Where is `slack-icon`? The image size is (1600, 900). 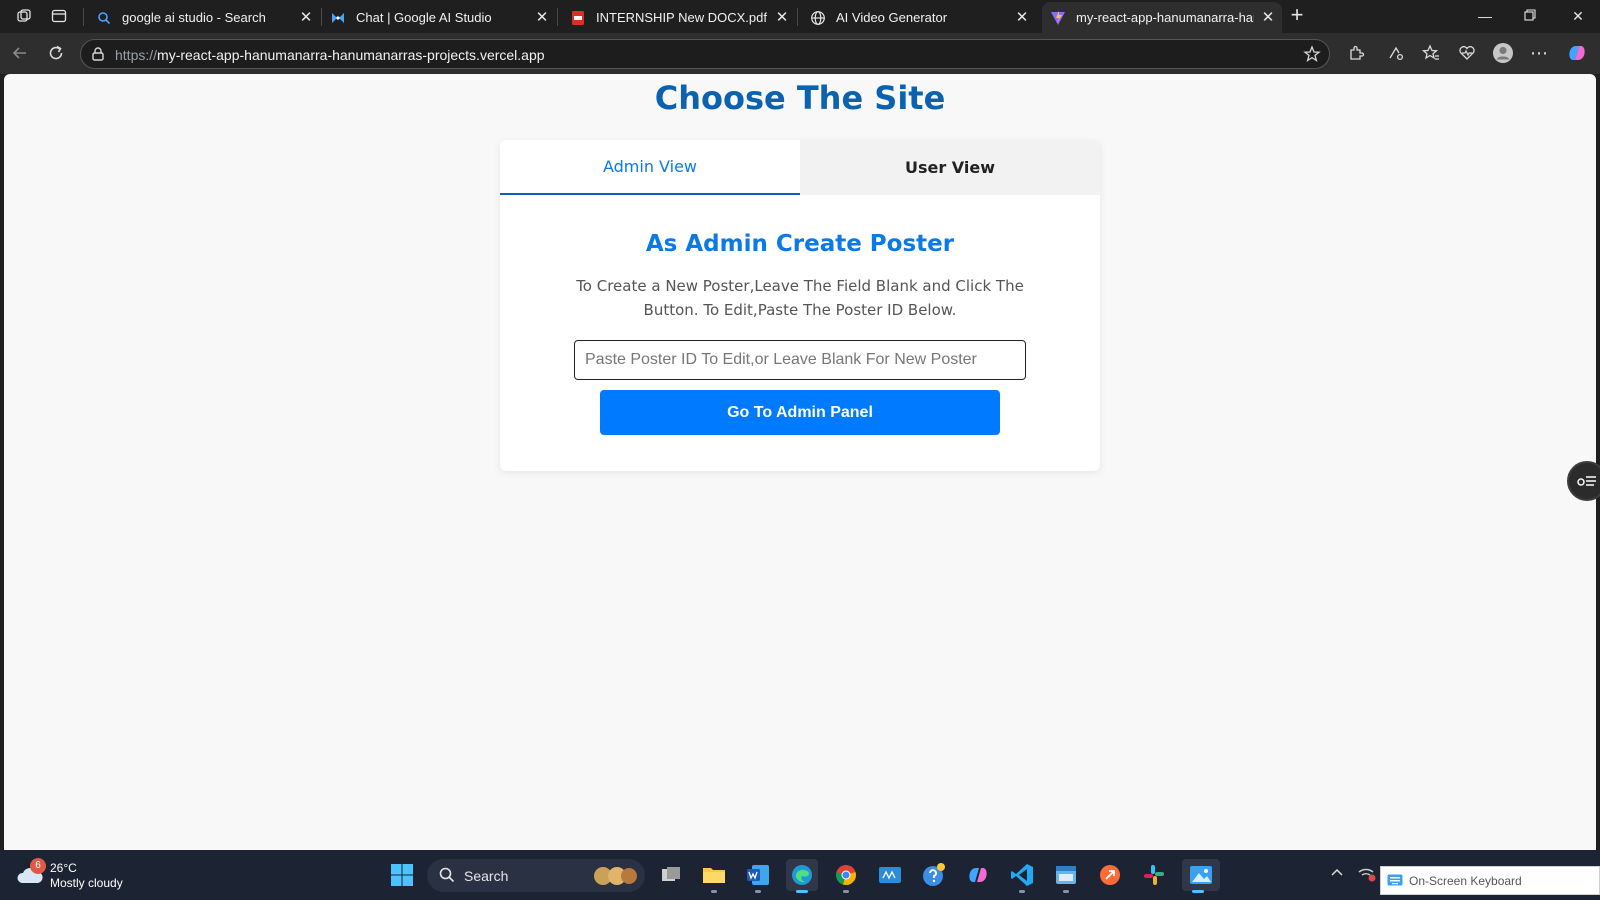 slack-icon is located at coordinates (1154, 875).